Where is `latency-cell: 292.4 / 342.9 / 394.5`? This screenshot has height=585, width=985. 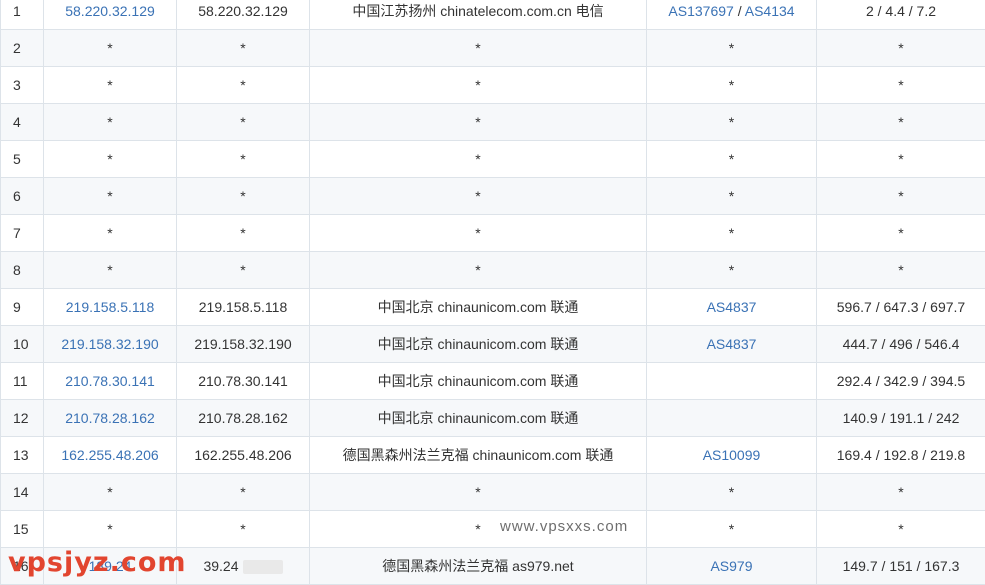 latency-cell: 292.4 / 342.9 / 394.5 is located at coordinates (901, 381).